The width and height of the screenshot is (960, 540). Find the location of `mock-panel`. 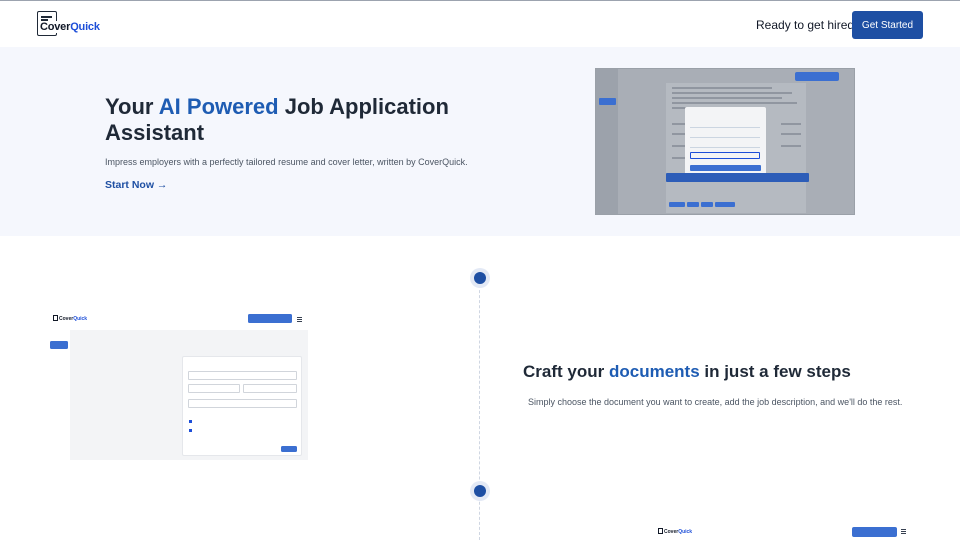

mock-panel is located at coordinates (189, 395).